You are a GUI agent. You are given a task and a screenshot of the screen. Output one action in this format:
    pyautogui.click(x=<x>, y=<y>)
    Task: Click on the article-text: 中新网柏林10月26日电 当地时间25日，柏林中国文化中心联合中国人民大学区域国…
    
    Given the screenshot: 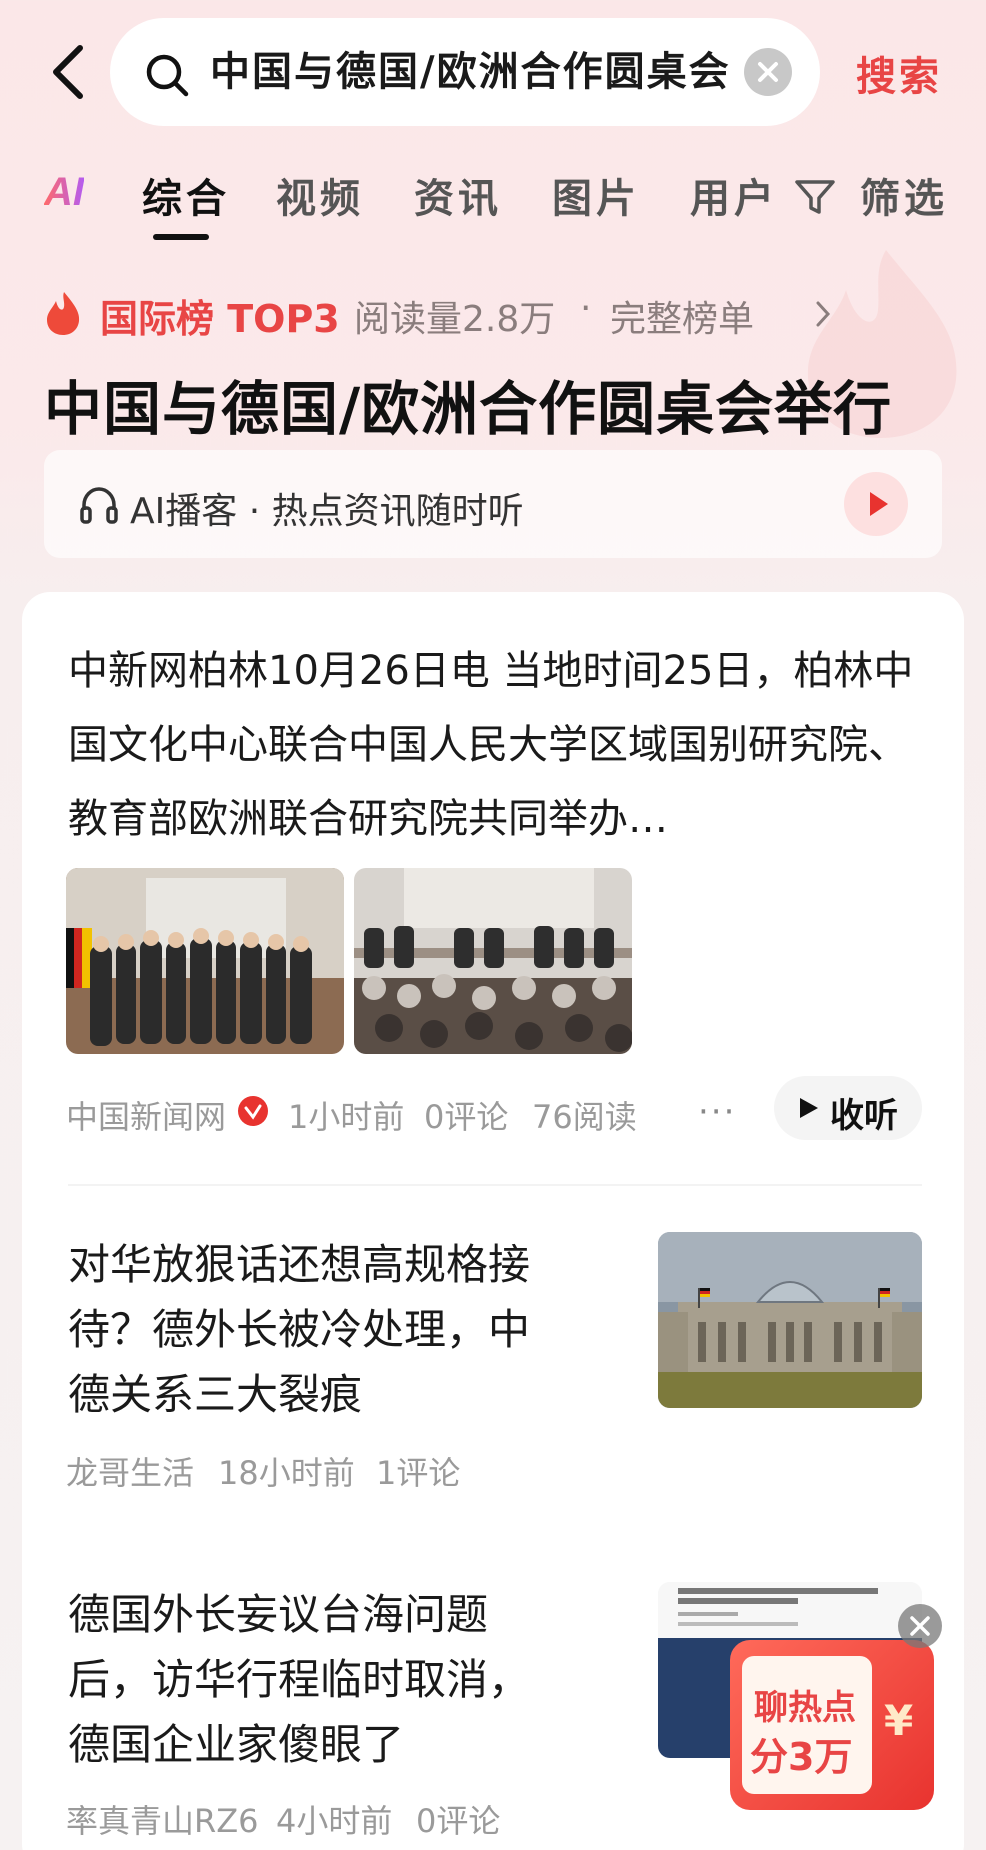 What is the action you would take?
    pyautogui.click(x=498, y=745)
    